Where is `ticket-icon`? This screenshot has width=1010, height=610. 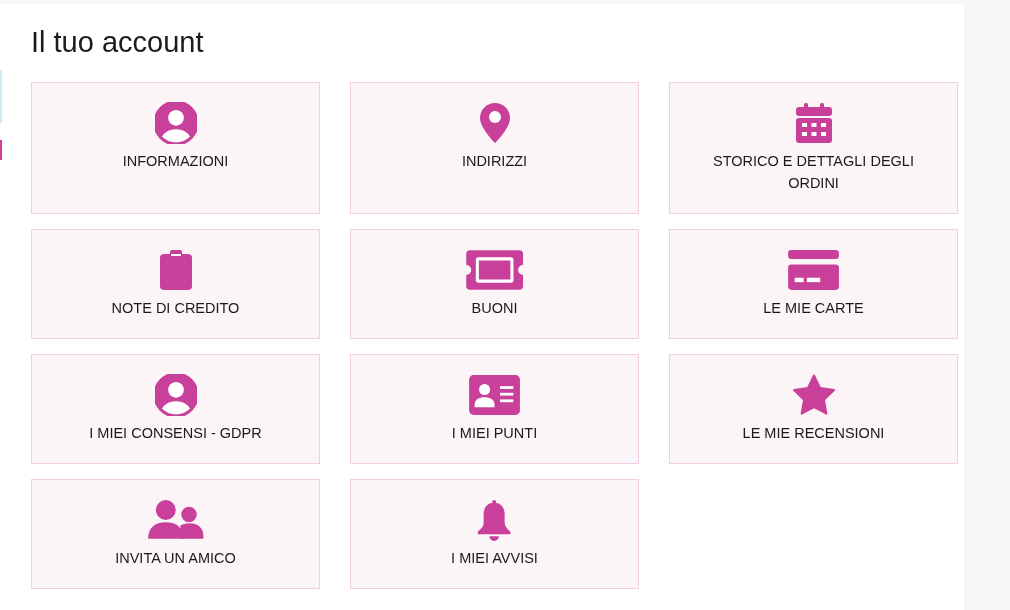
ticket-icon is located at coordinates (494, 270).